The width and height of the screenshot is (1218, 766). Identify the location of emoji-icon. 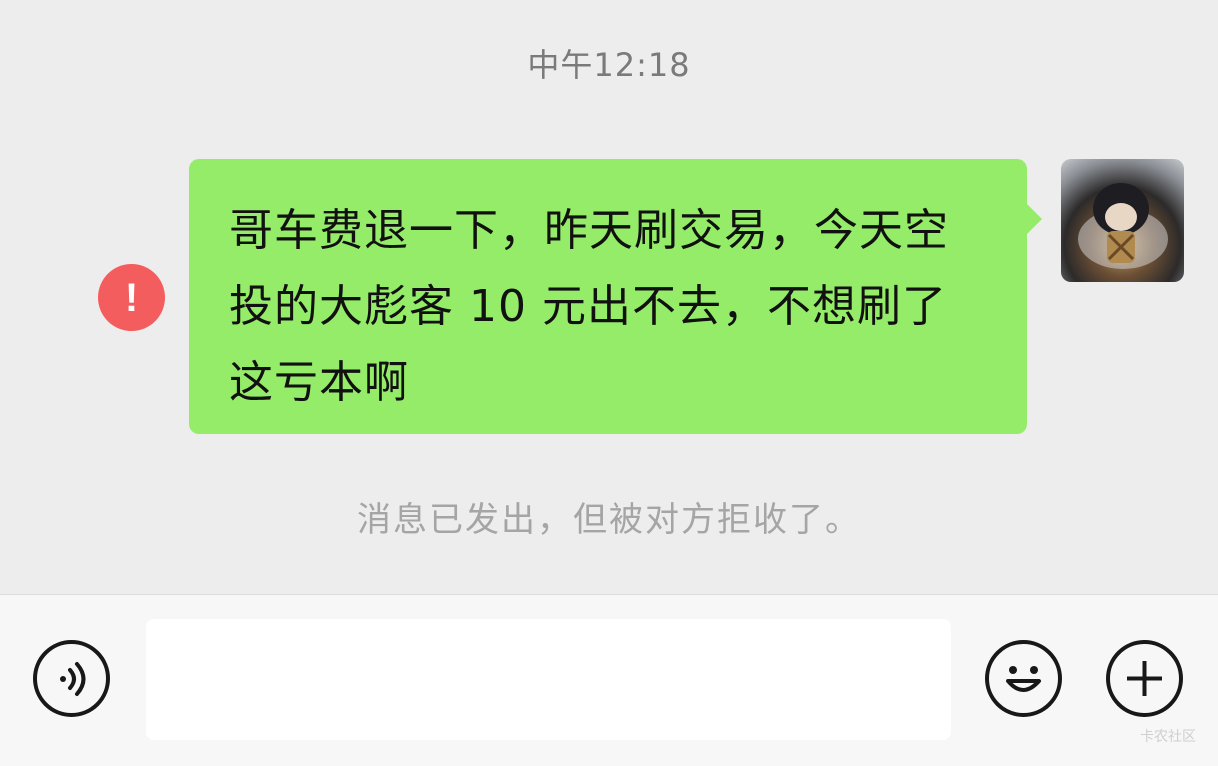
(1023, 678).